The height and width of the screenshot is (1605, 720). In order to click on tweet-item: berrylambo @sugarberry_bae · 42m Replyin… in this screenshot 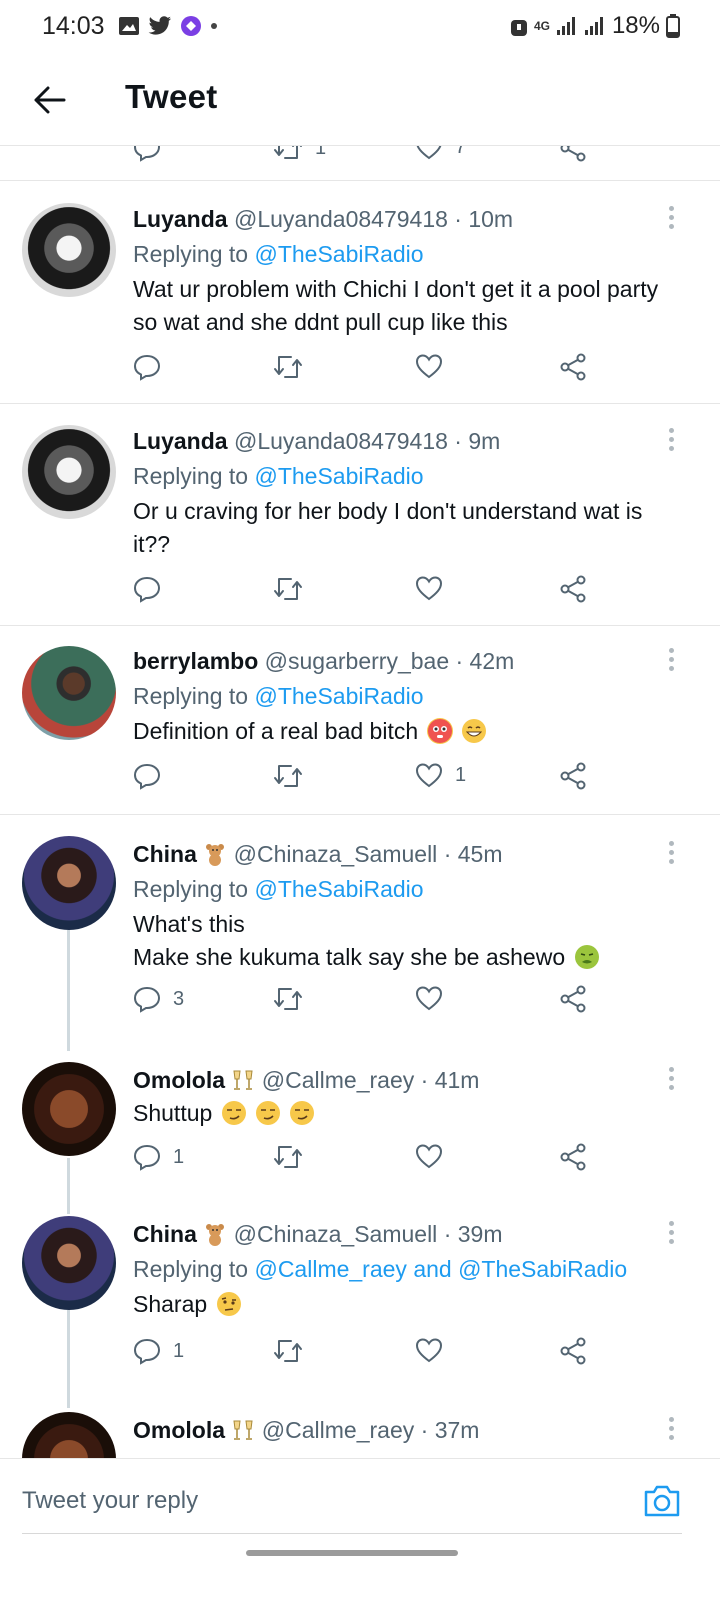, I will do `click(360, 720)`.